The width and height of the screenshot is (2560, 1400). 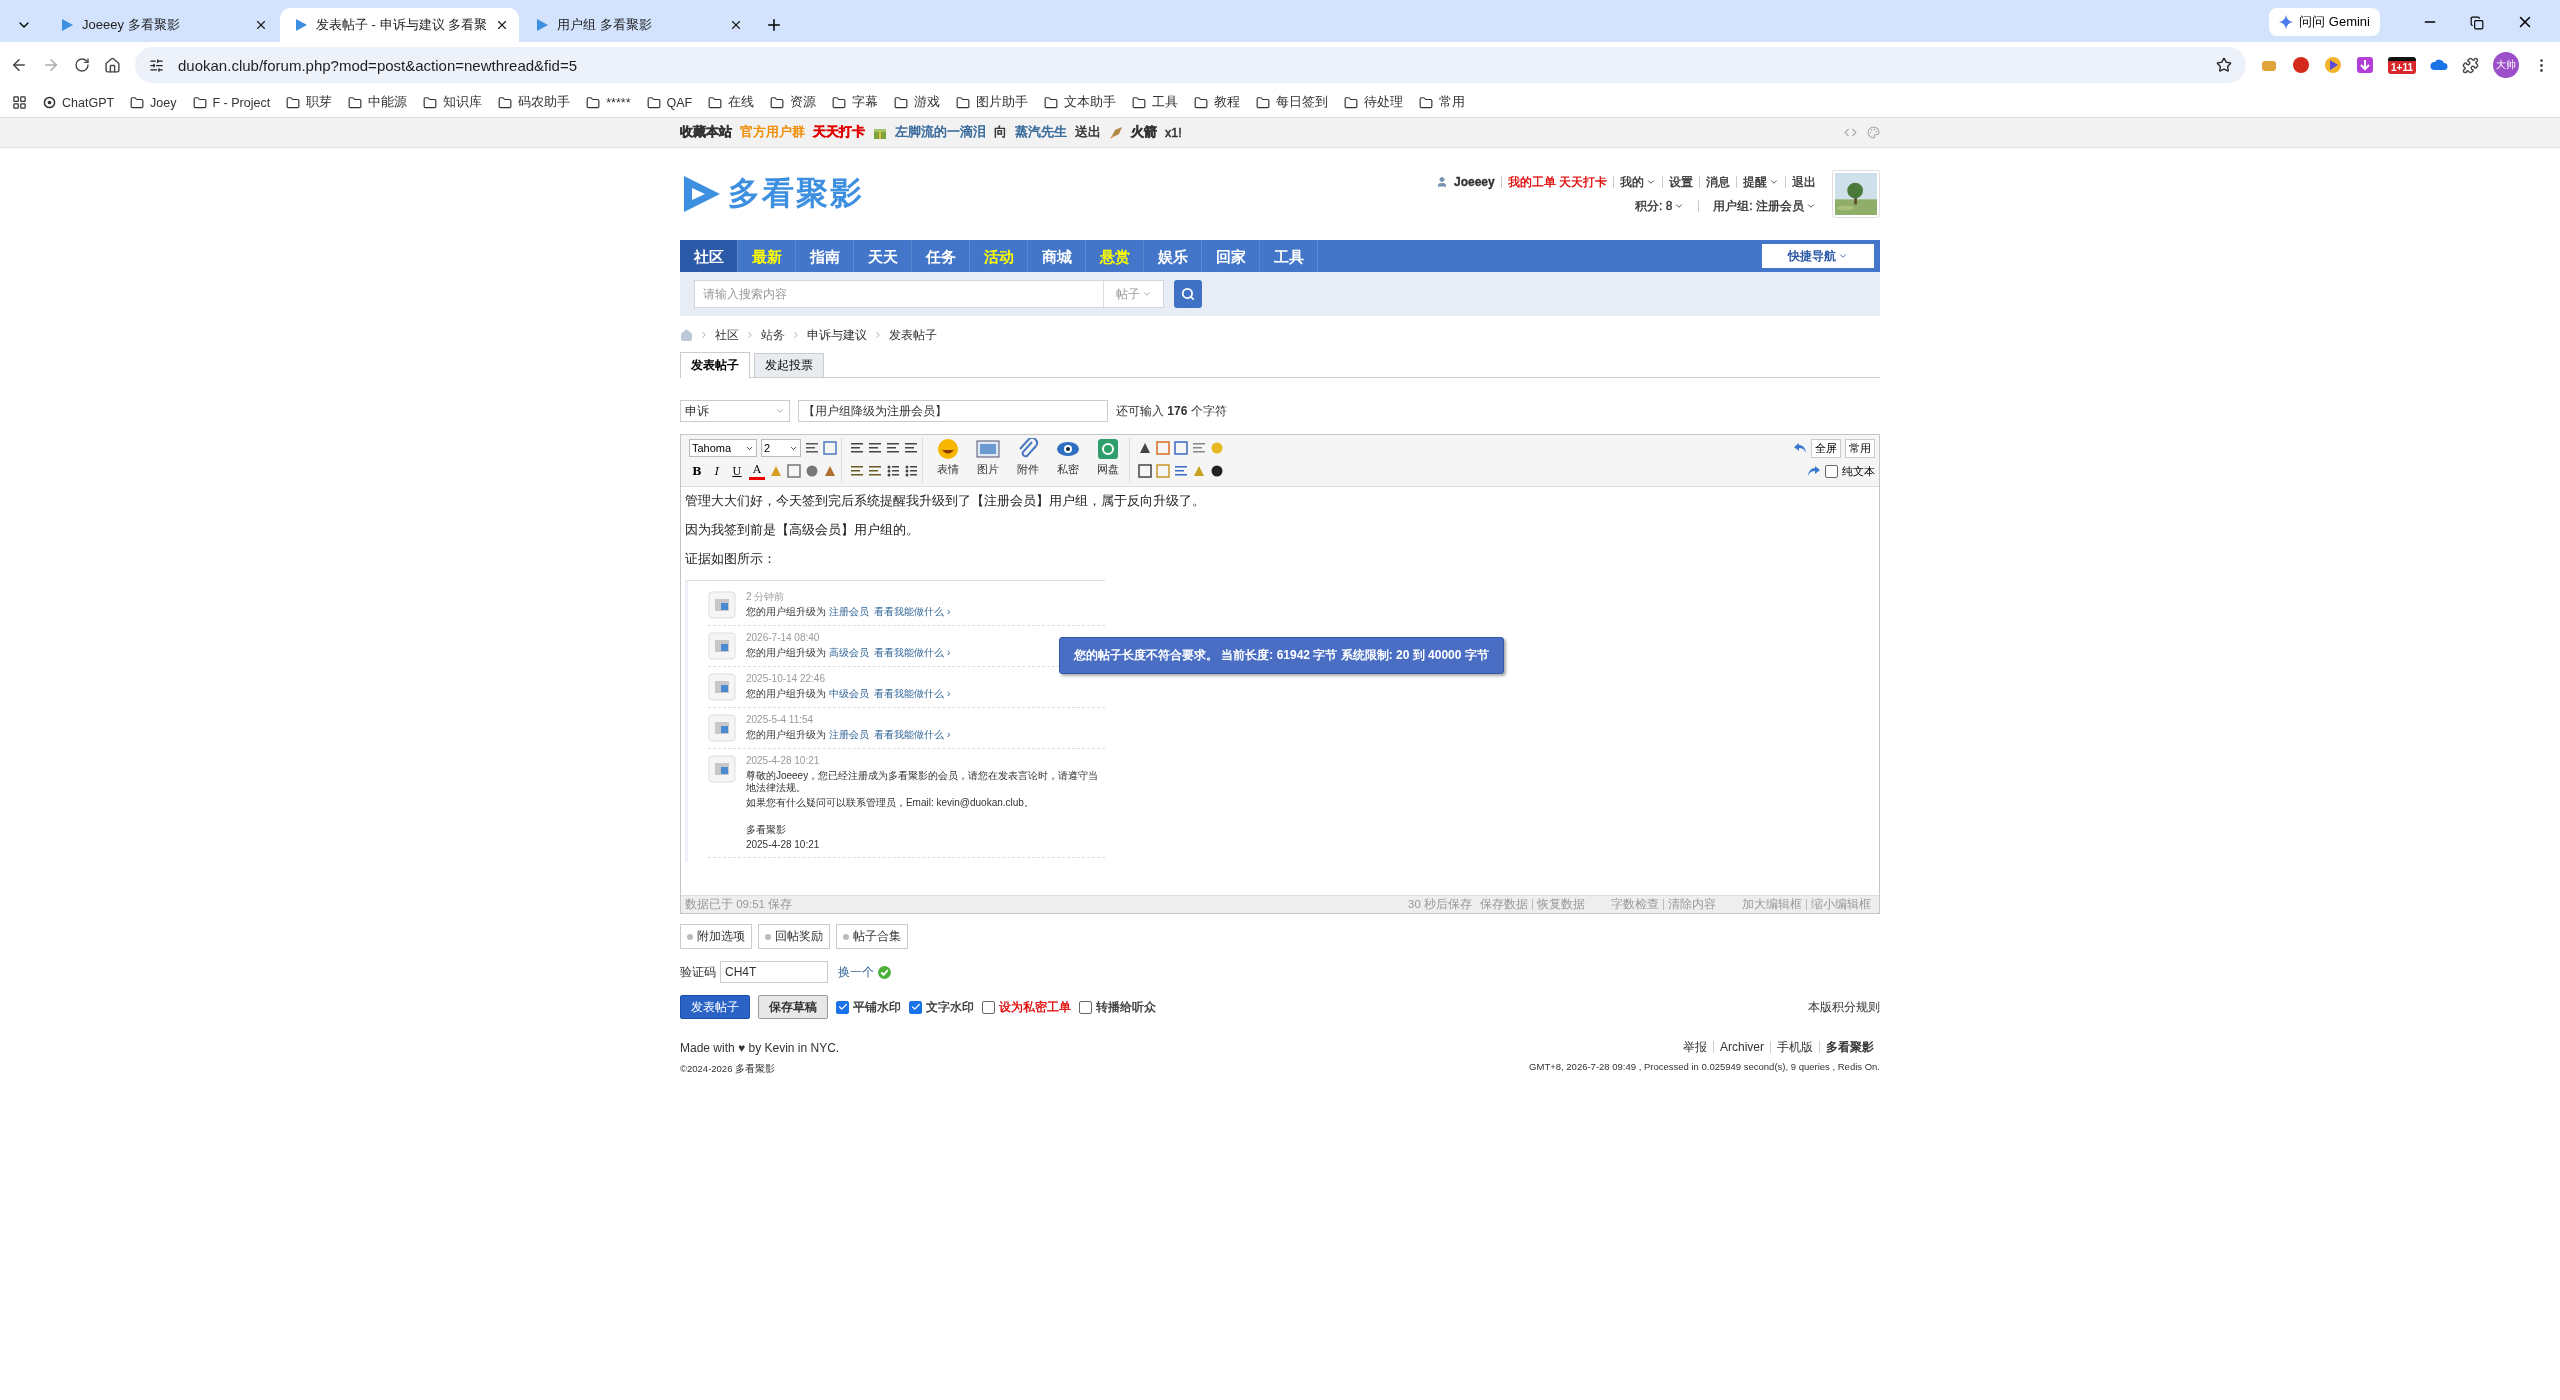 What do you see at coordinates (112, 65) in the screenshot?
I see `home-icon` at bounding box center [112, 65].